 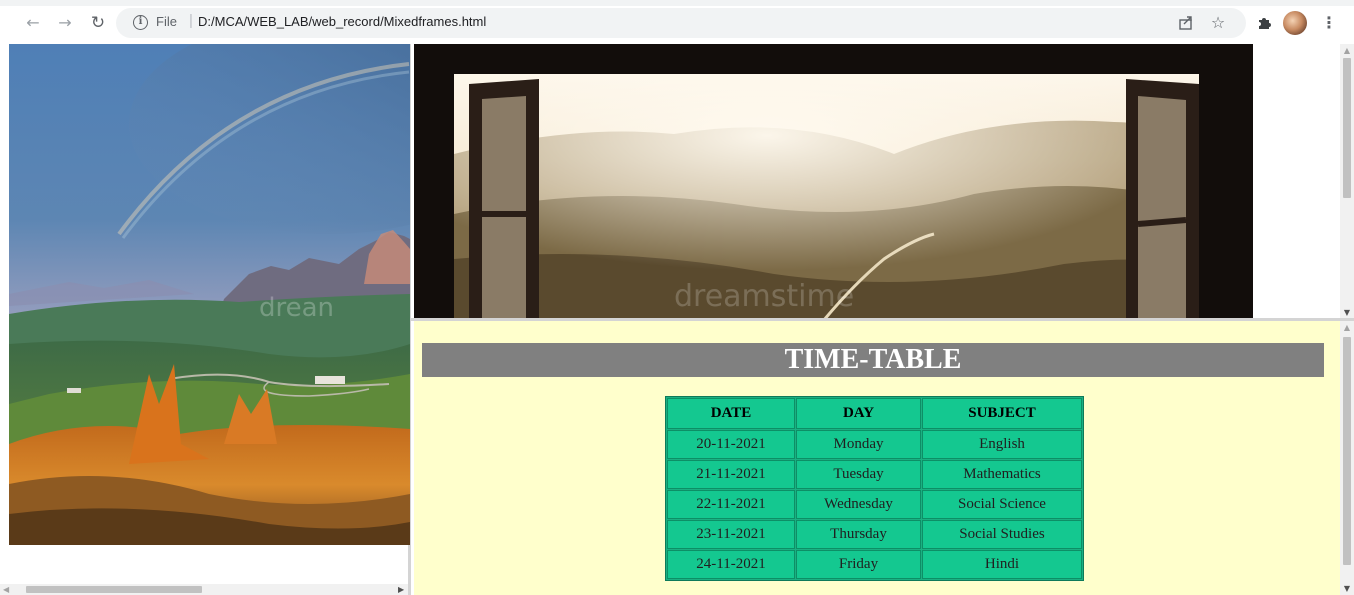 I want to click on table-row: 20-11-2021 Monday English, so click(x=874, y=444).